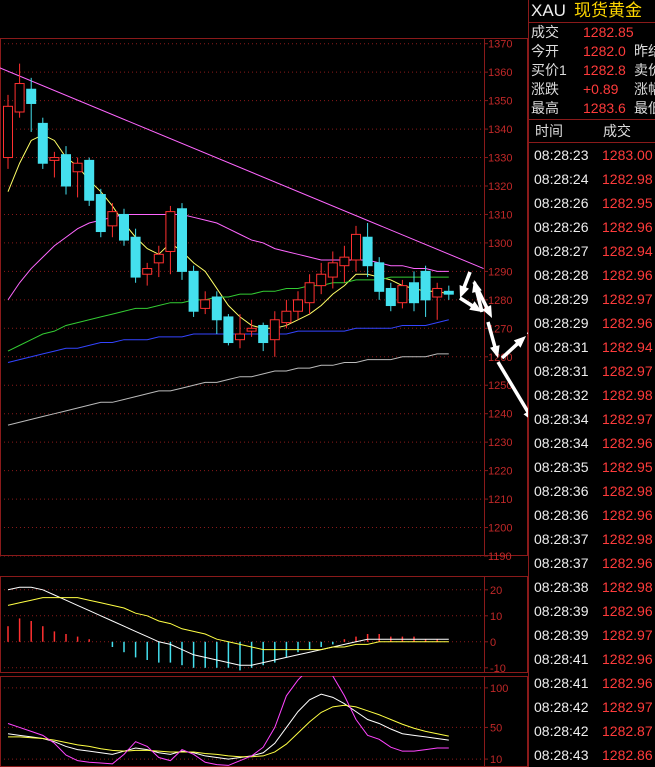 This screenshot has width=655, height=767. Describe the element at coordinates (264, 624) in the screenshot. I see `macd-panel-frame` at that location.